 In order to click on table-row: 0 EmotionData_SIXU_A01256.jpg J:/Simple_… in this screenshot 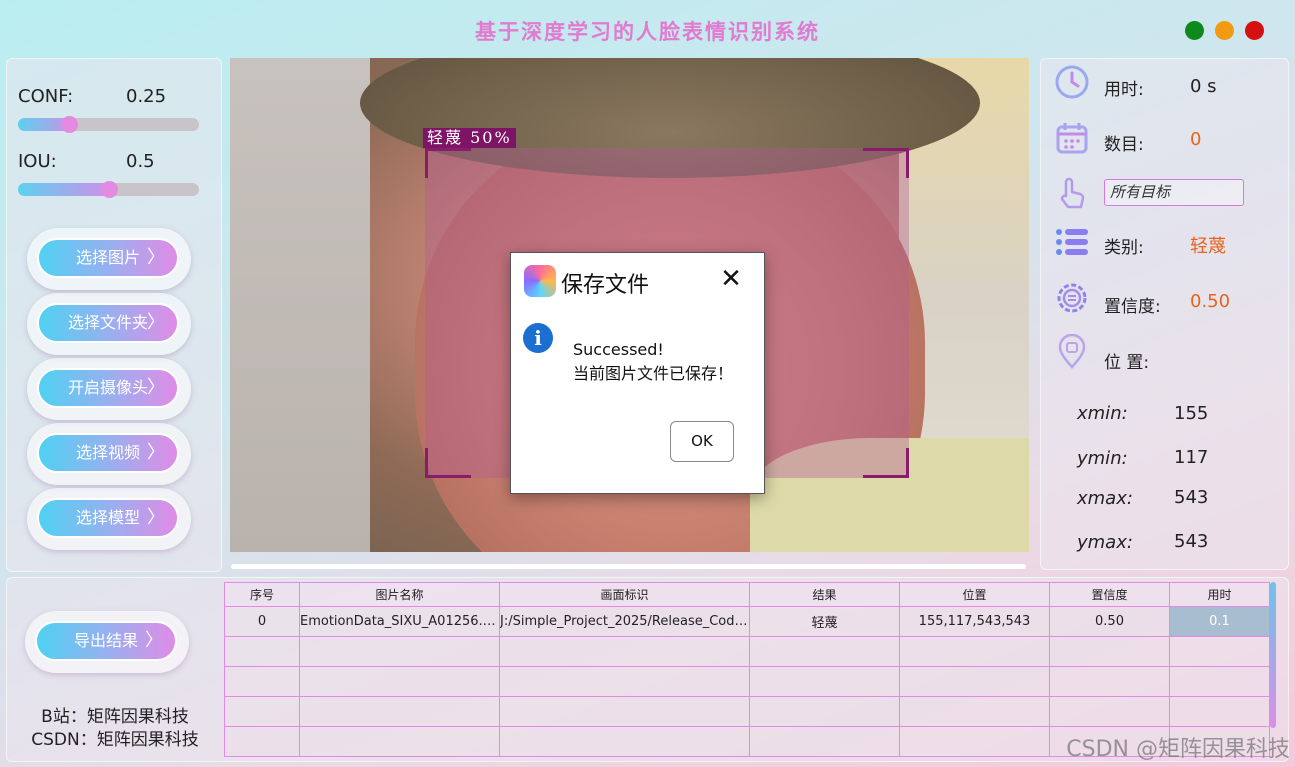, I will do `click(747, 621)`.